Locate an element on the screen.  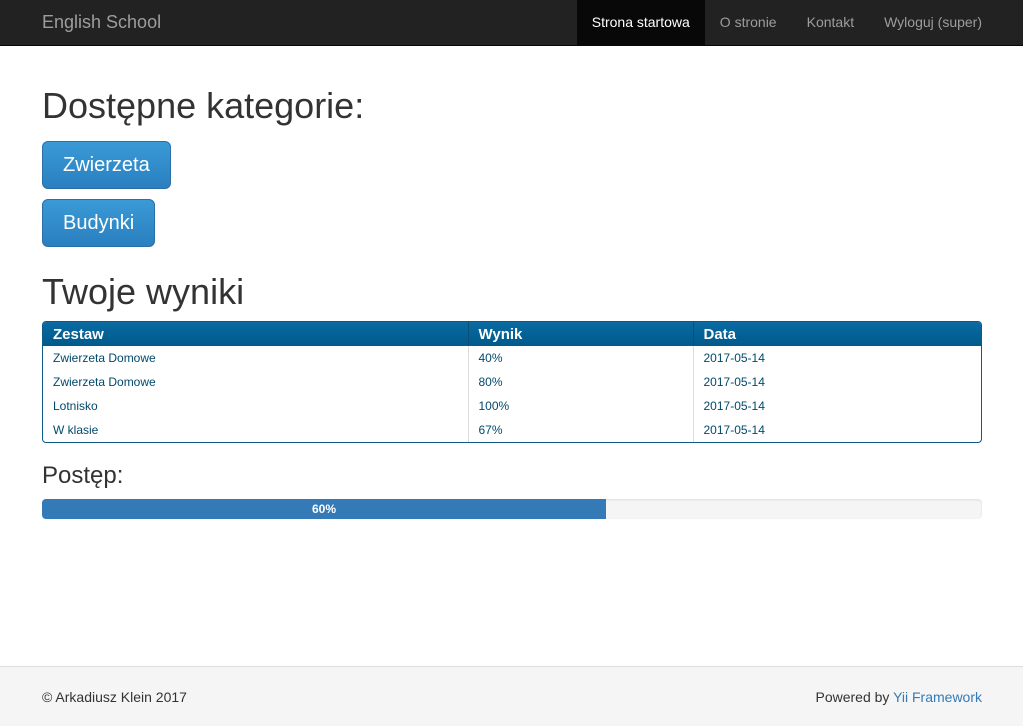
cell-wynik: 40% is located at coordinates (580, 358).